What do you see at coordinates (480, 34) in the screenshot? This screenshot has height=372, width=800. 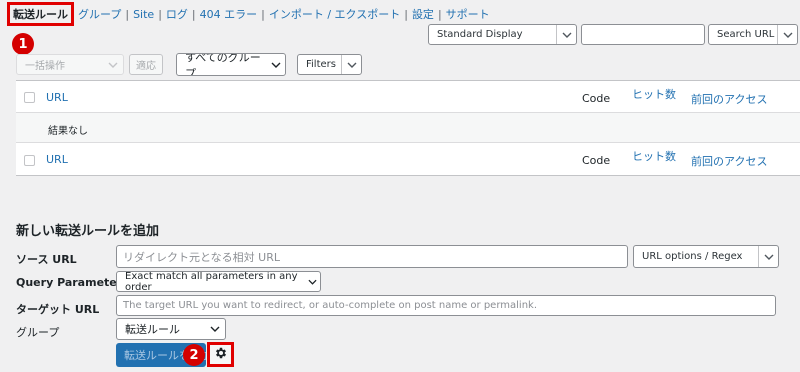 I see `display-select-value: Standard Display` at bounding box center [480, 34].